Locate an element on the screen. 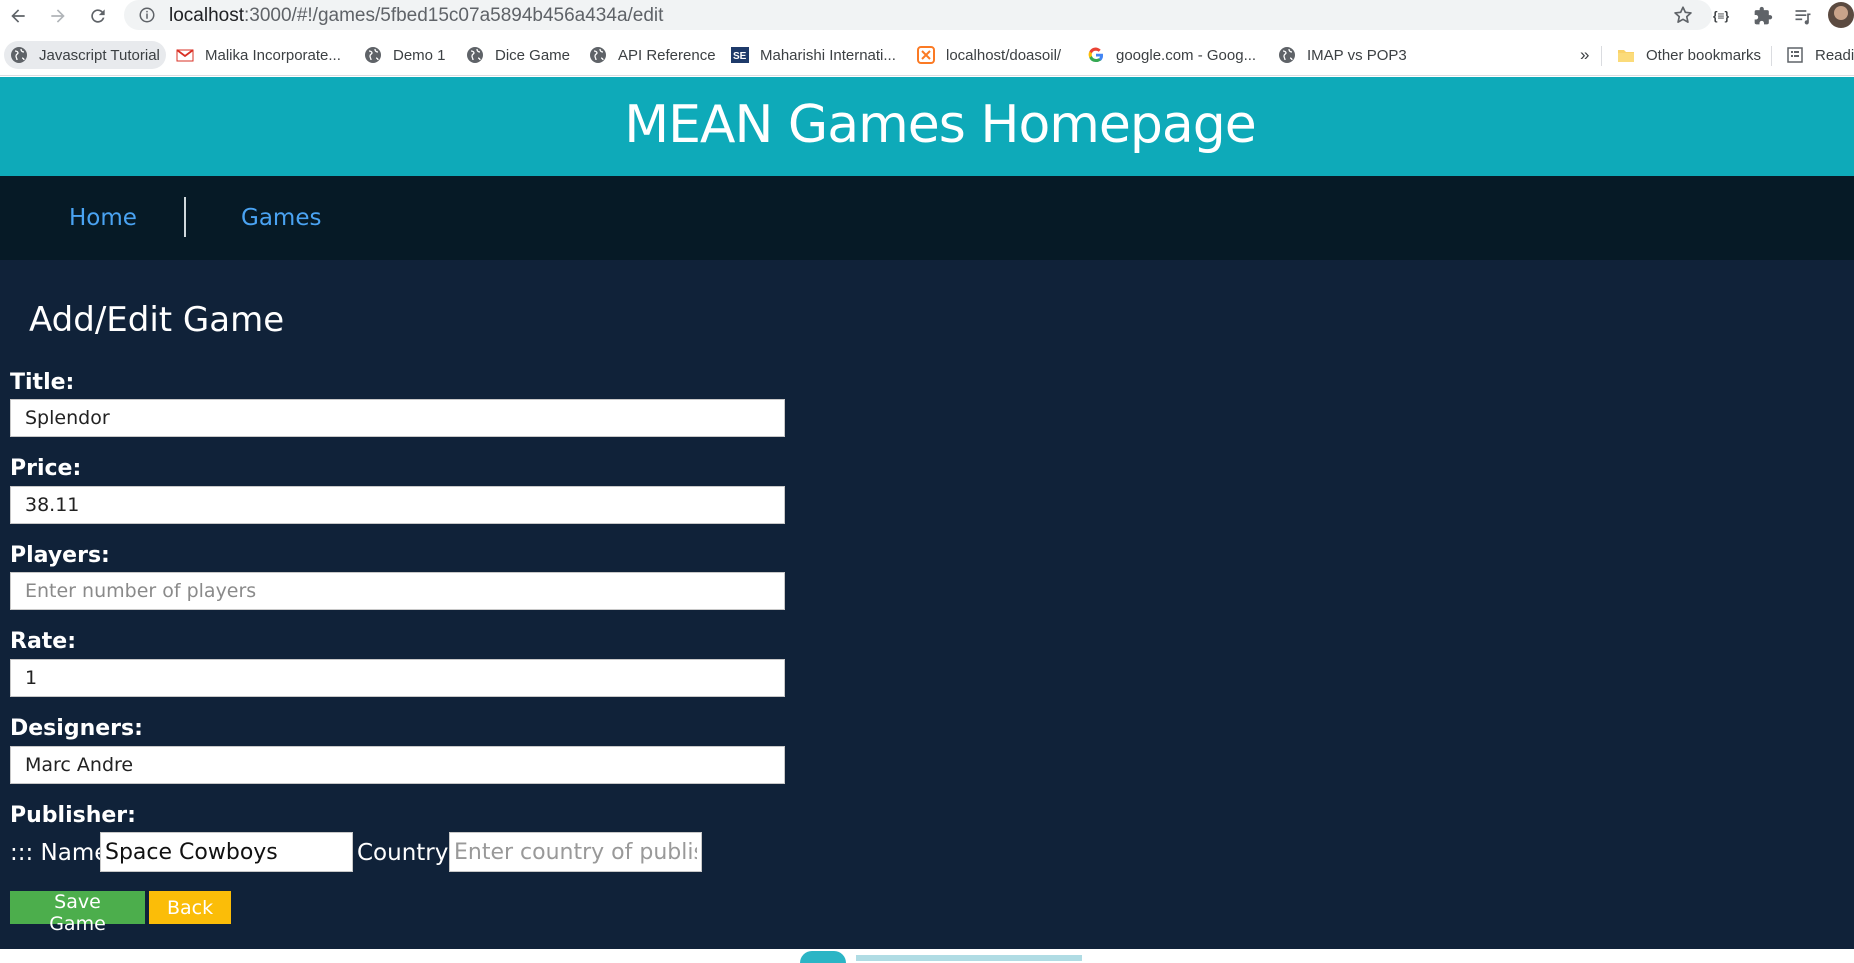 Image resolution: width=1854 pixels, height=963 pixels. bookmark-javascript-tutorial: Javascript Tutorial is located at coordinates (85, 55).